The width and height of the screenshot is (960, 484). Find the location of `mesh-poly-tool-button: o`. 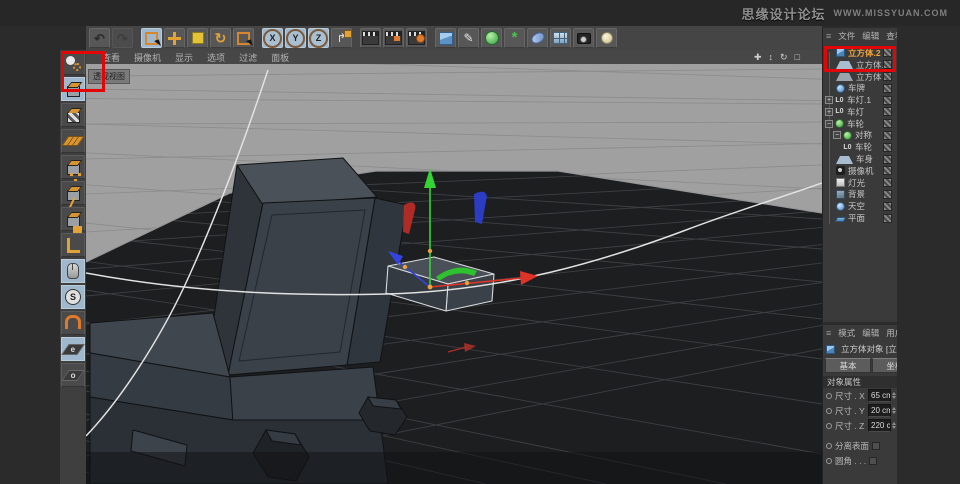

mesh-poly-tool-button: o is located at coordinates (73, 375).